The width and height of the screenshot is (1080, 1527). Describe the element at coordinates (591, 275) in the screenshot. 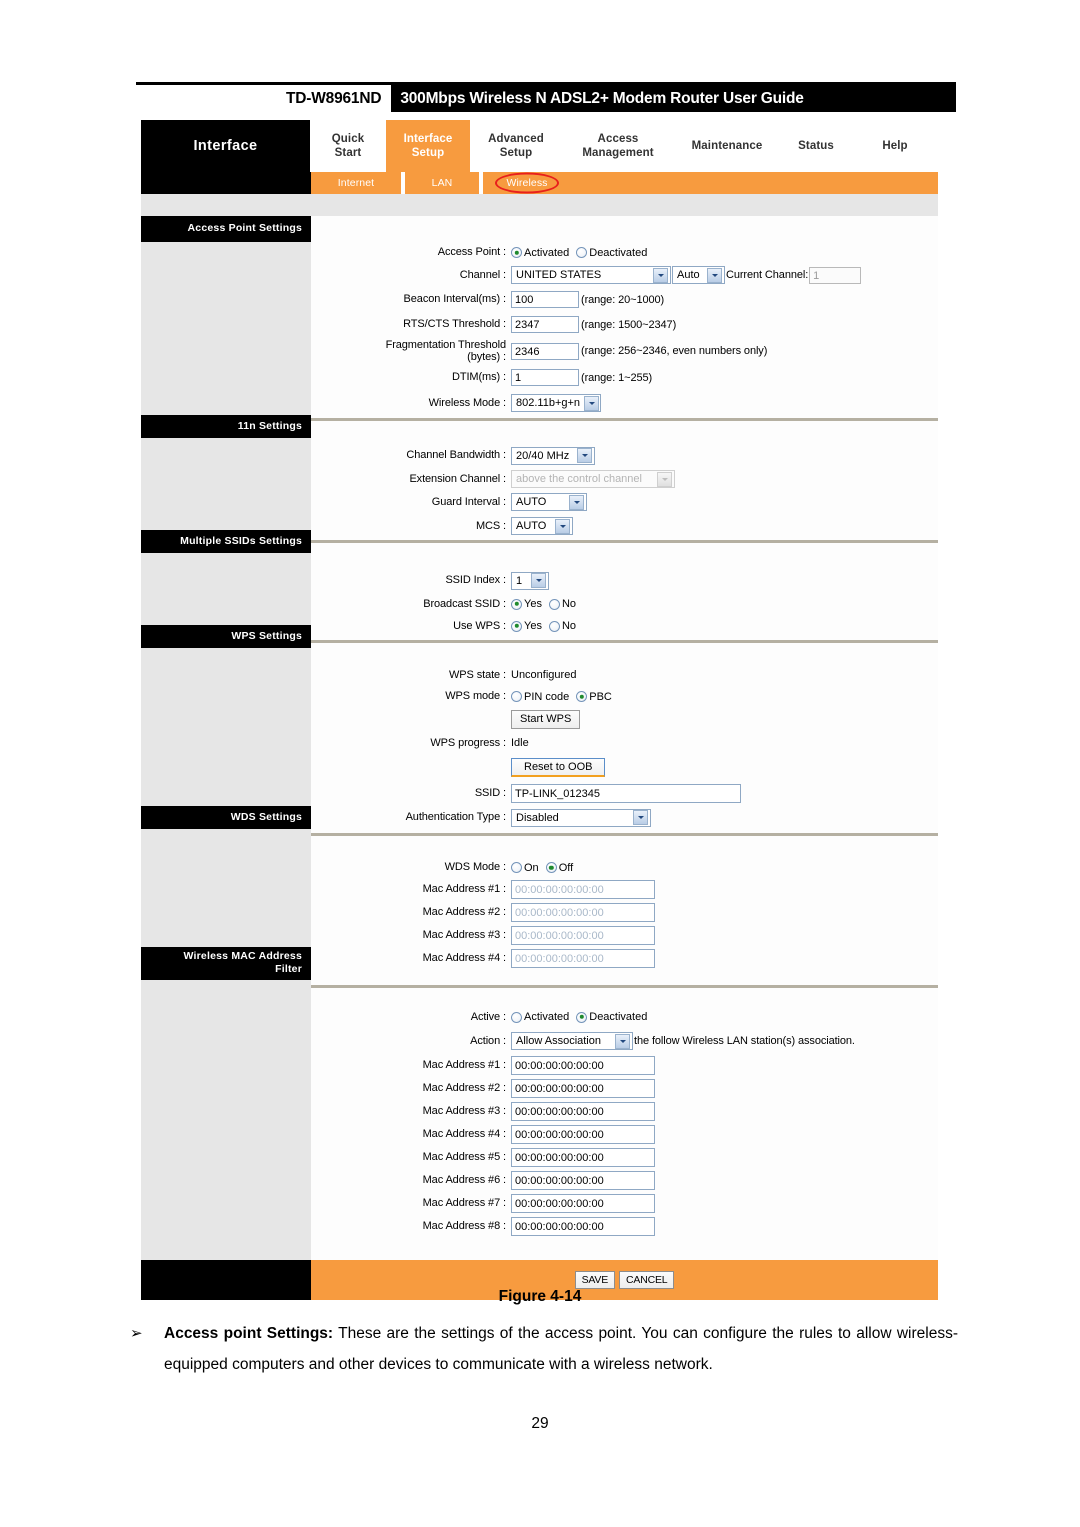

I see `channel-country-select: UNITED STATES` at that location.